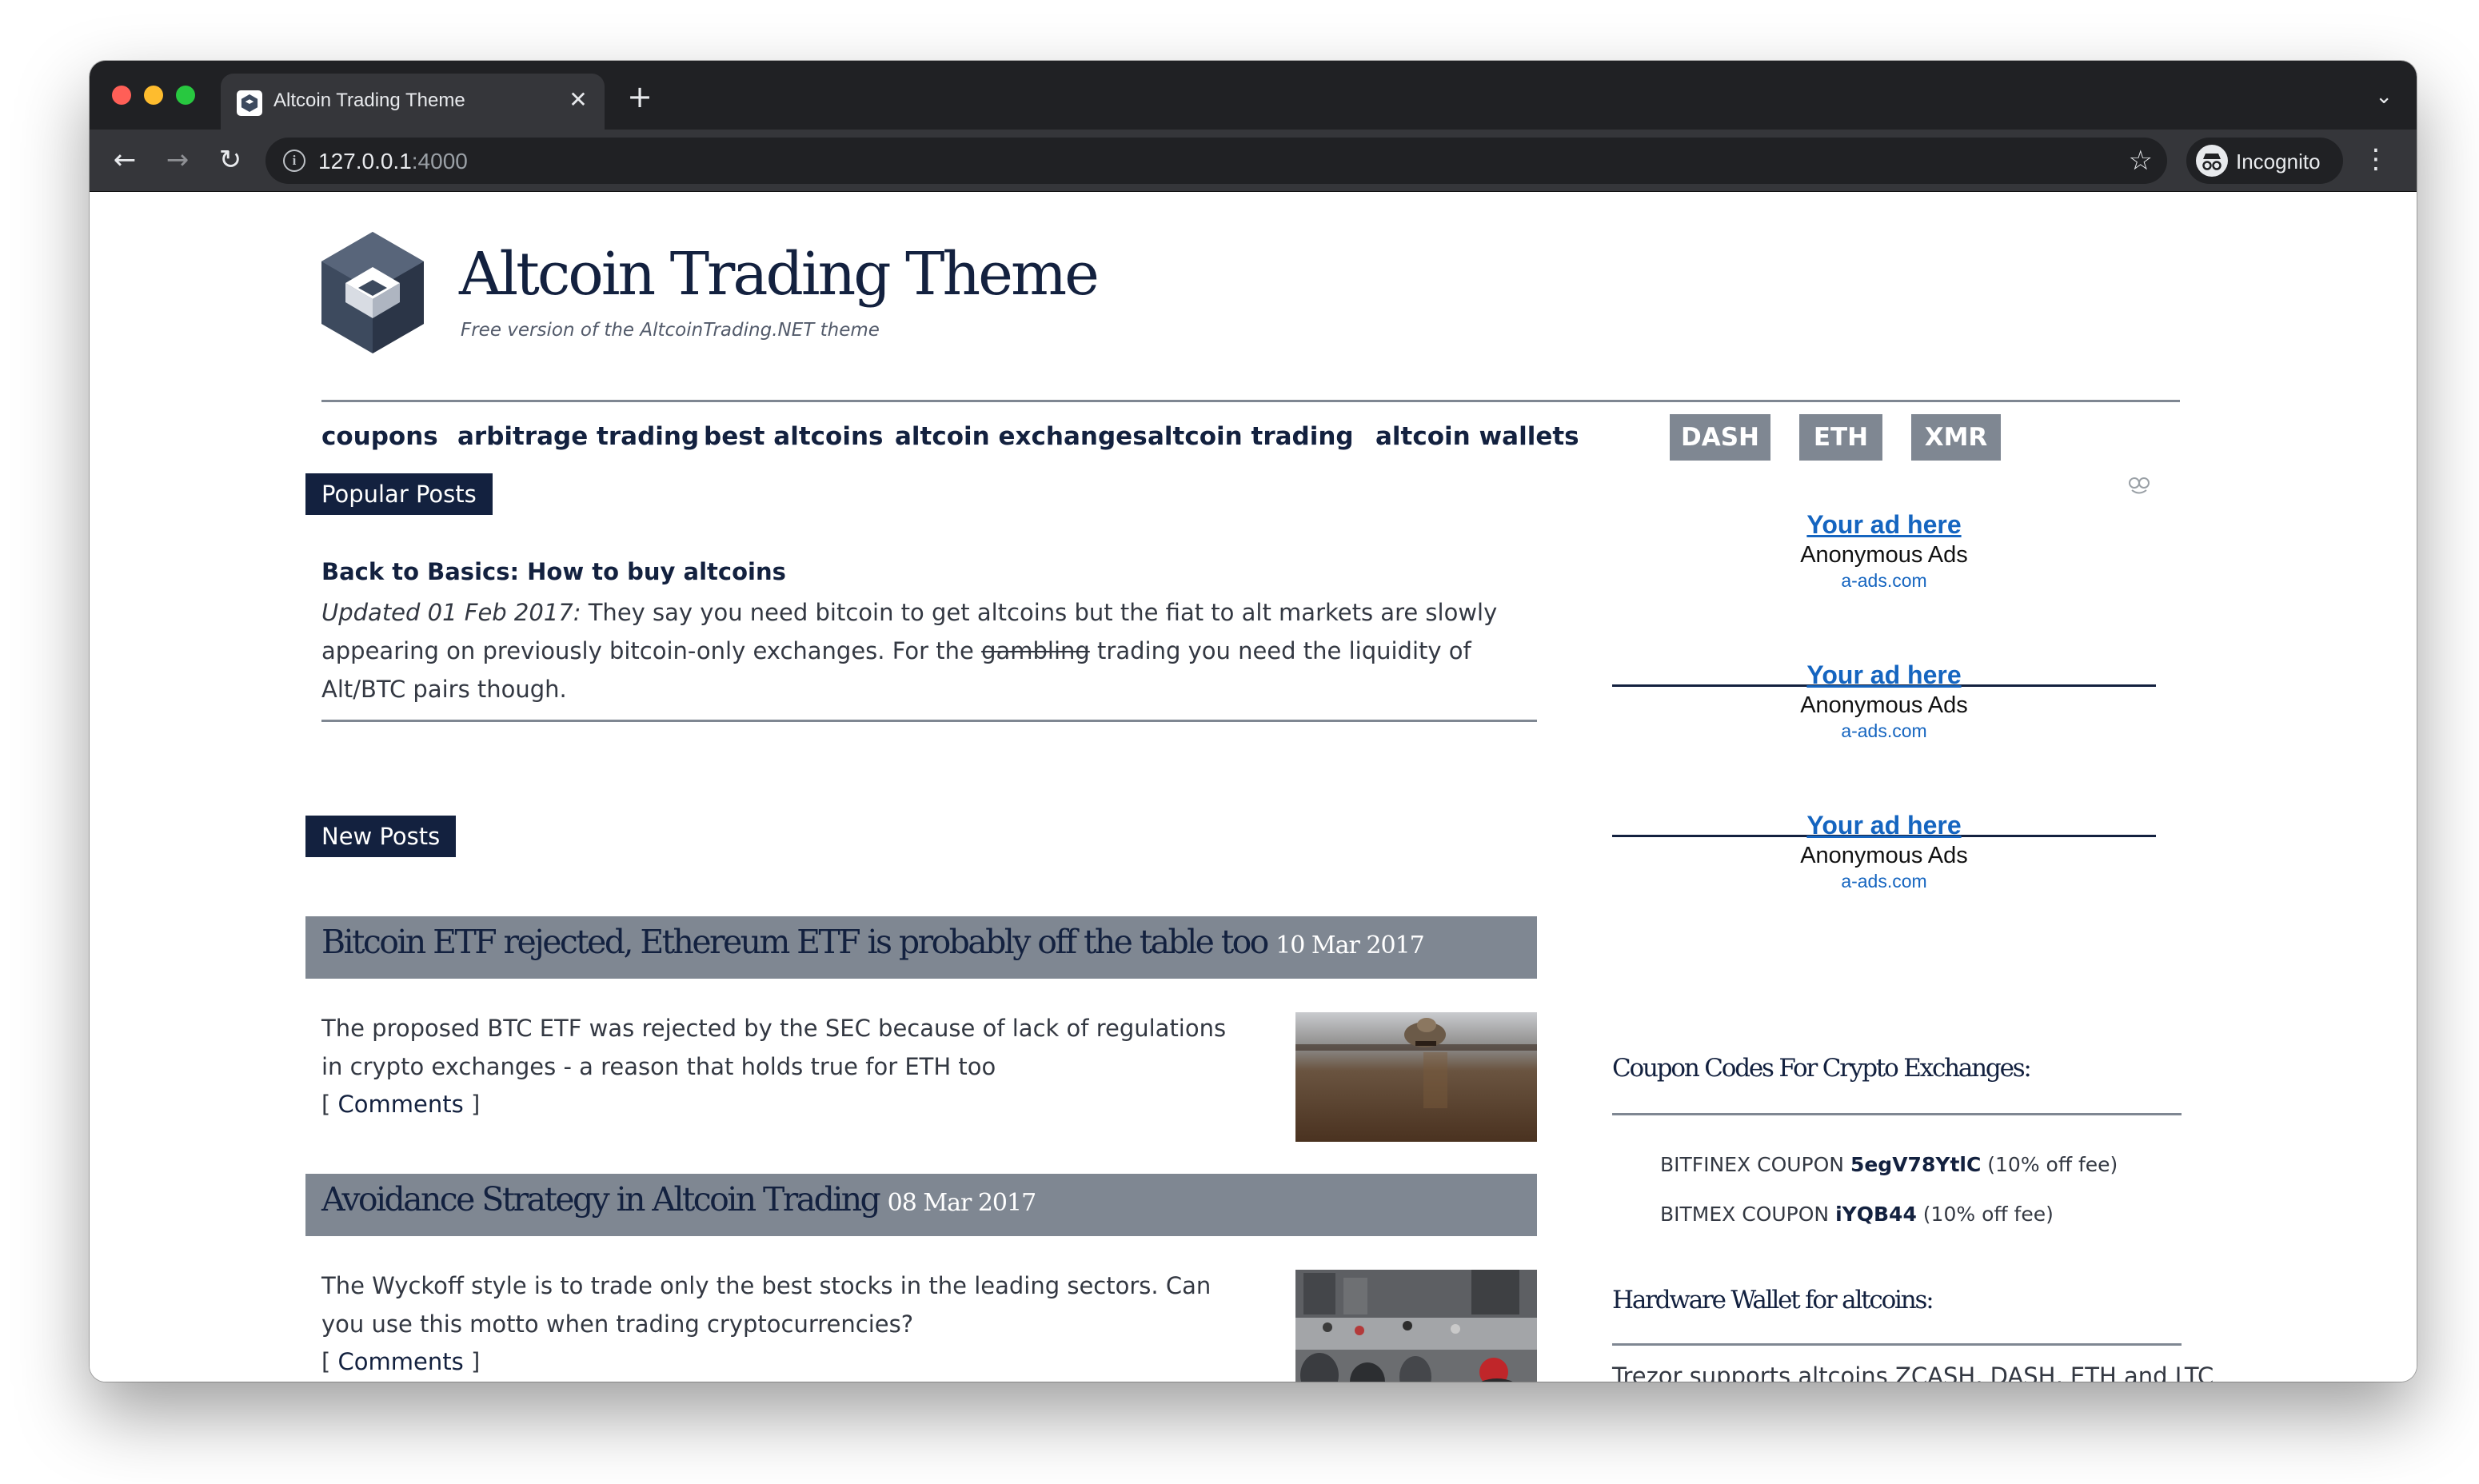  Describe the element at coordinates (1897, 1114) in the screenshot. I see `coupon-widget-divider` at that location.